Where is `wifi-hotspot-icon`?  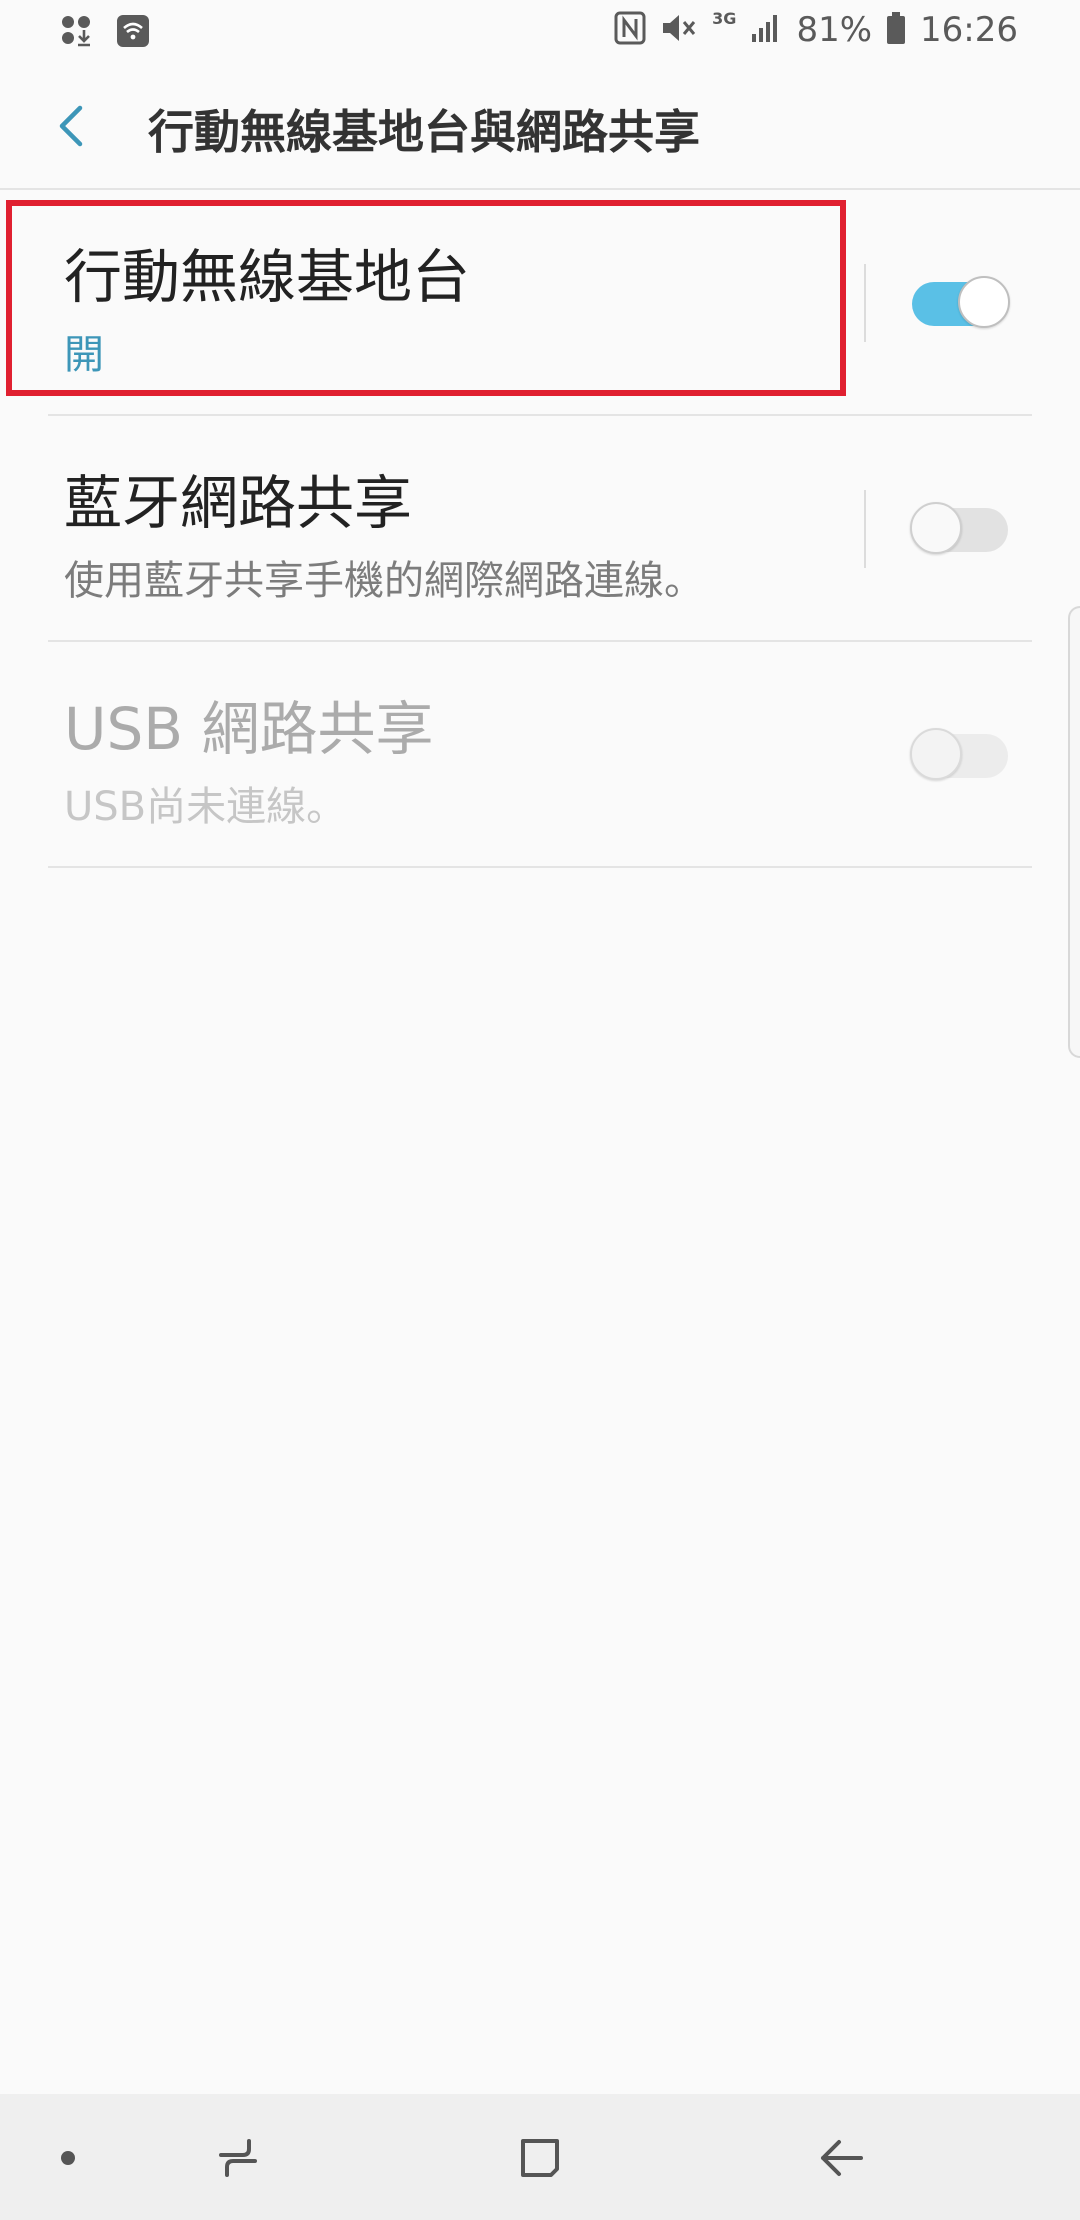 wifi-hotspot-icon is located at coordinates (133, 33).